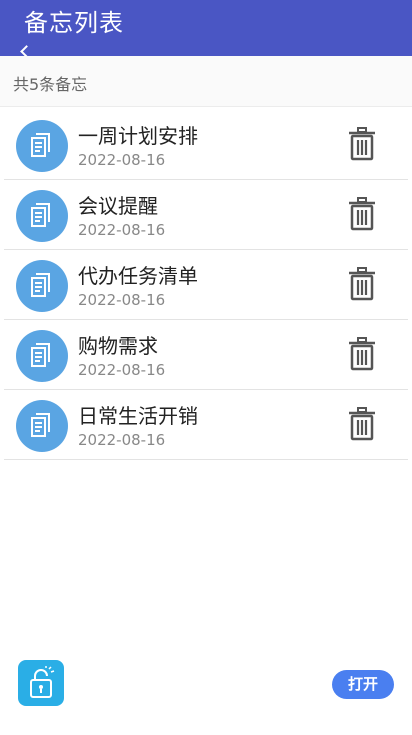  I want to click on memo-count-text: 共5条备忘, so click(50, 84).